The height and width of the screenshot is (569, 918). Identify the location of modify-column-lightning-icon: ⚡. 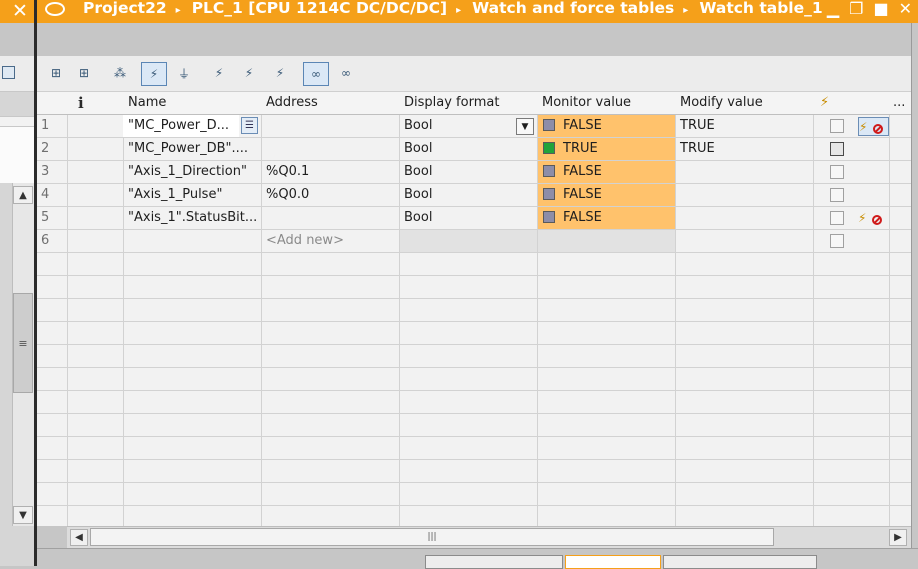
(830, 103).